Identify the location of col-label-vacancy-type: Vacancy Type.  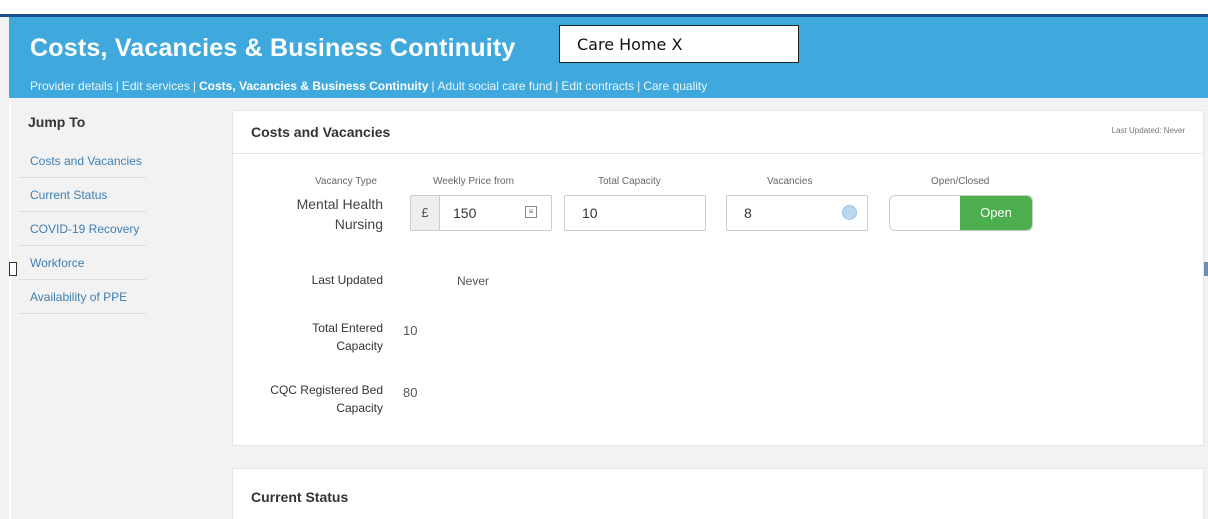
(346, 181).